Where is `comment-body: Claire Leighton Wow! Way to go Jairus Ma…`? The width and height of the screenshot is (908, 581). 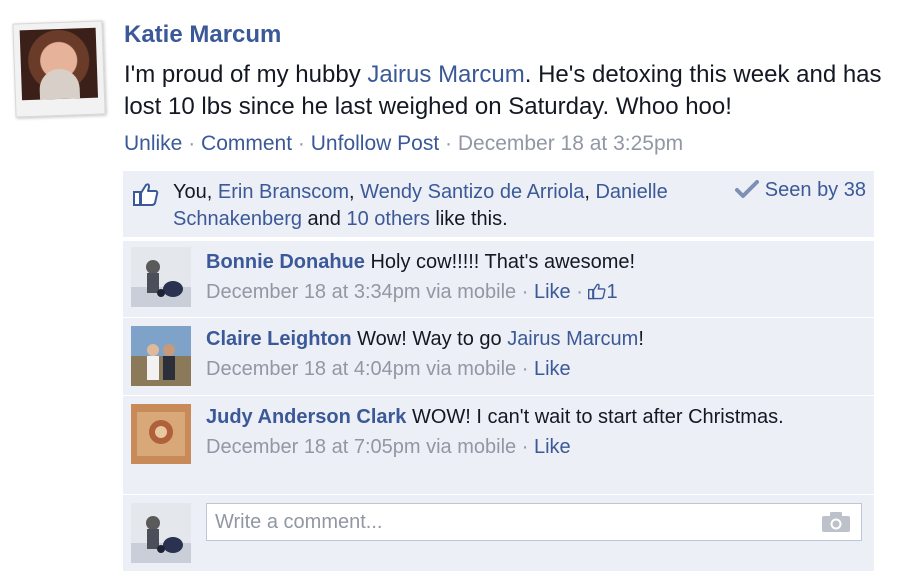
comment-body: Claire Leighton Wow! Way to go Jairus Ma… is located at coordinates (506, 354).